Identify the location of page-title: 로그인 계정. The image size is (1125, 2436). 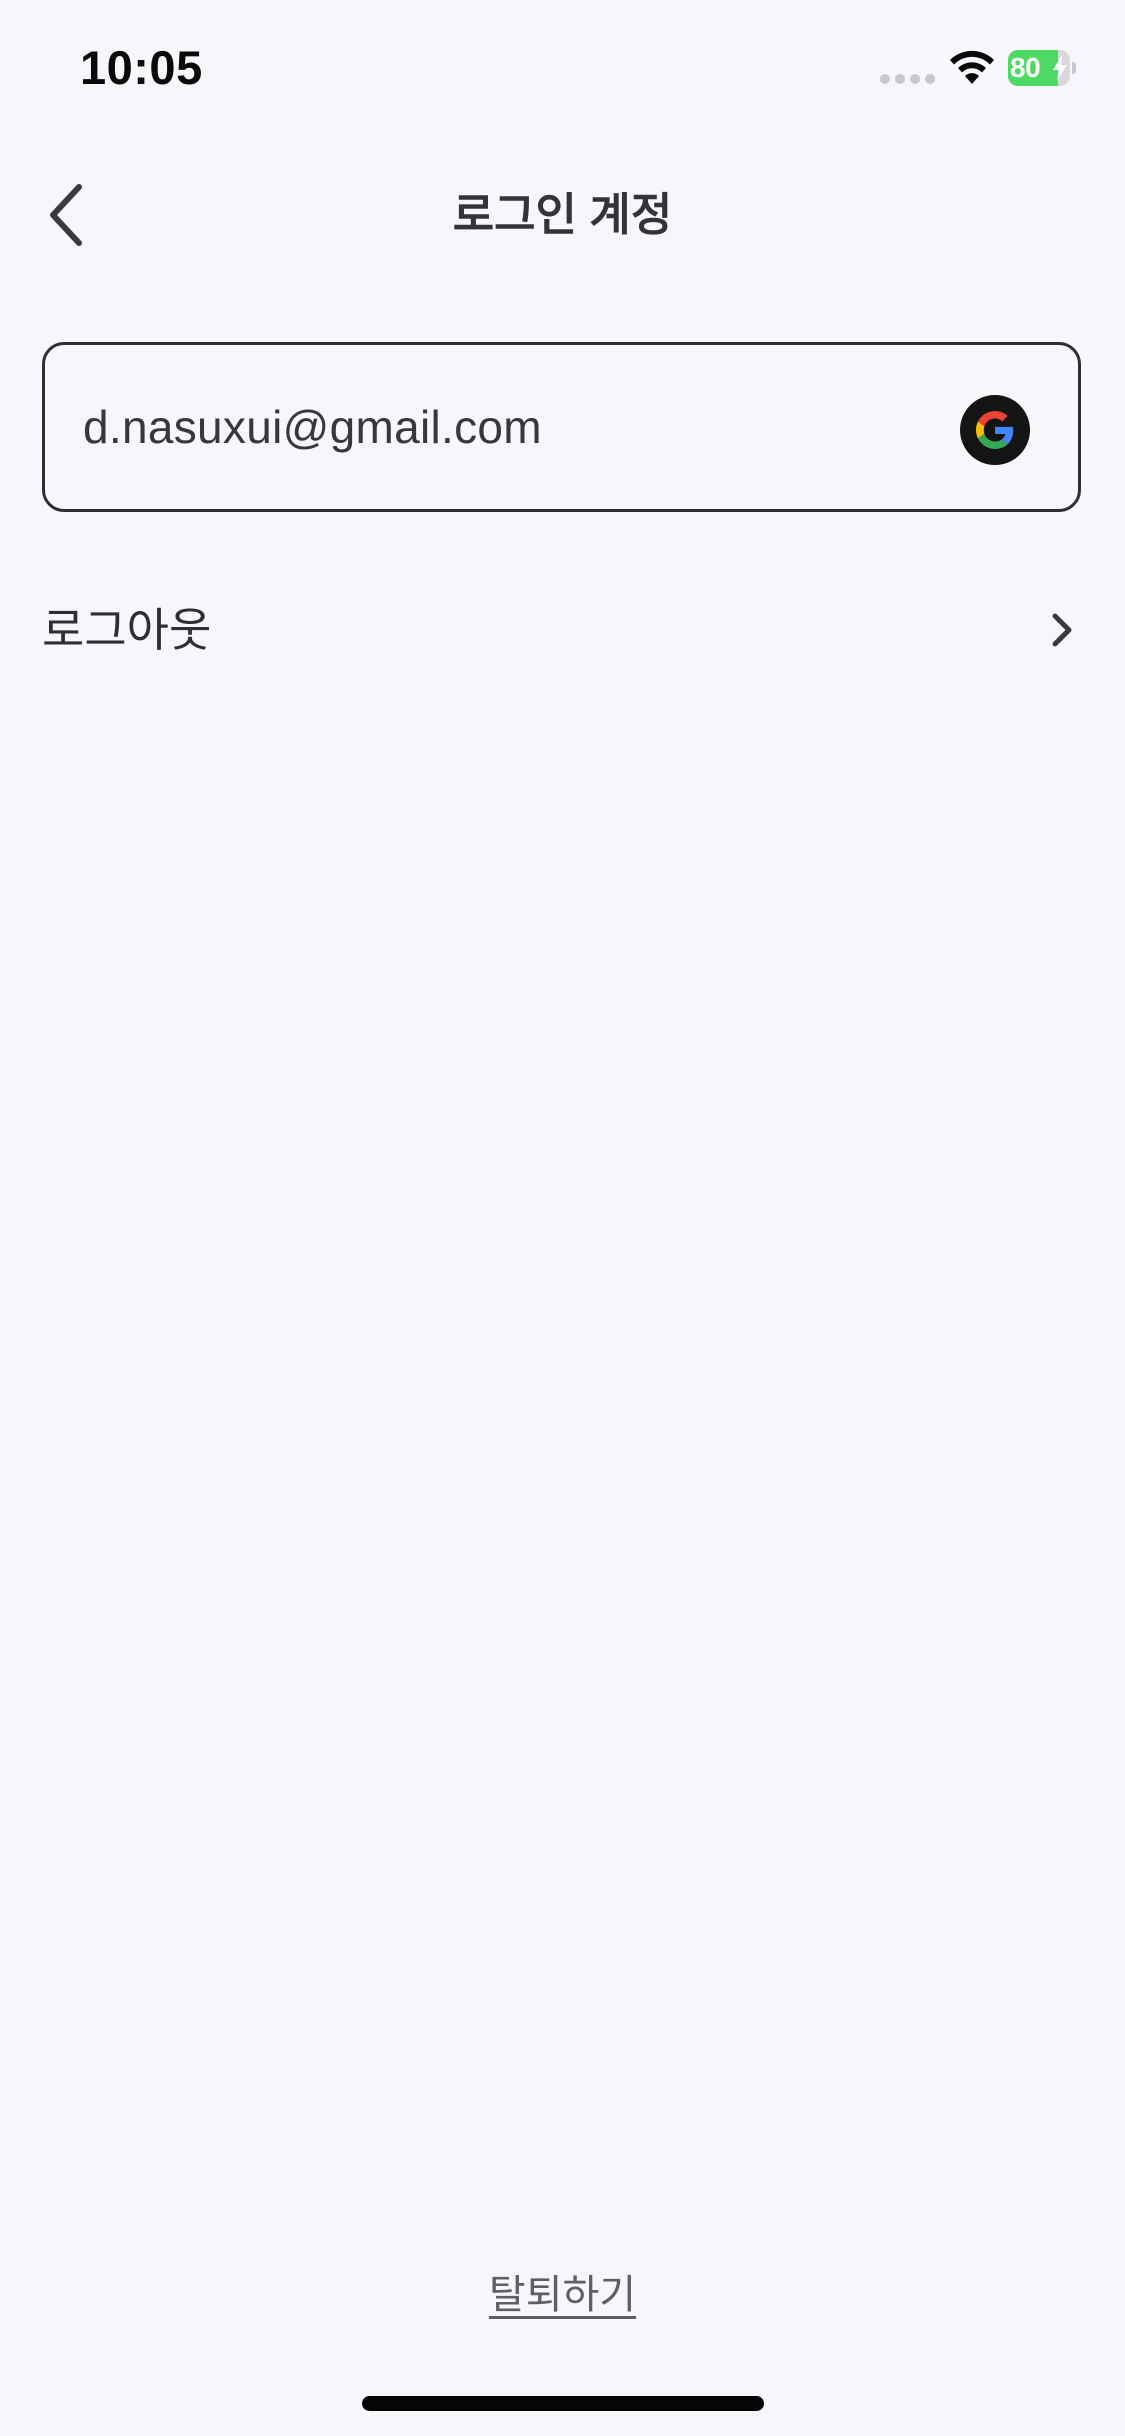
(562, 214).